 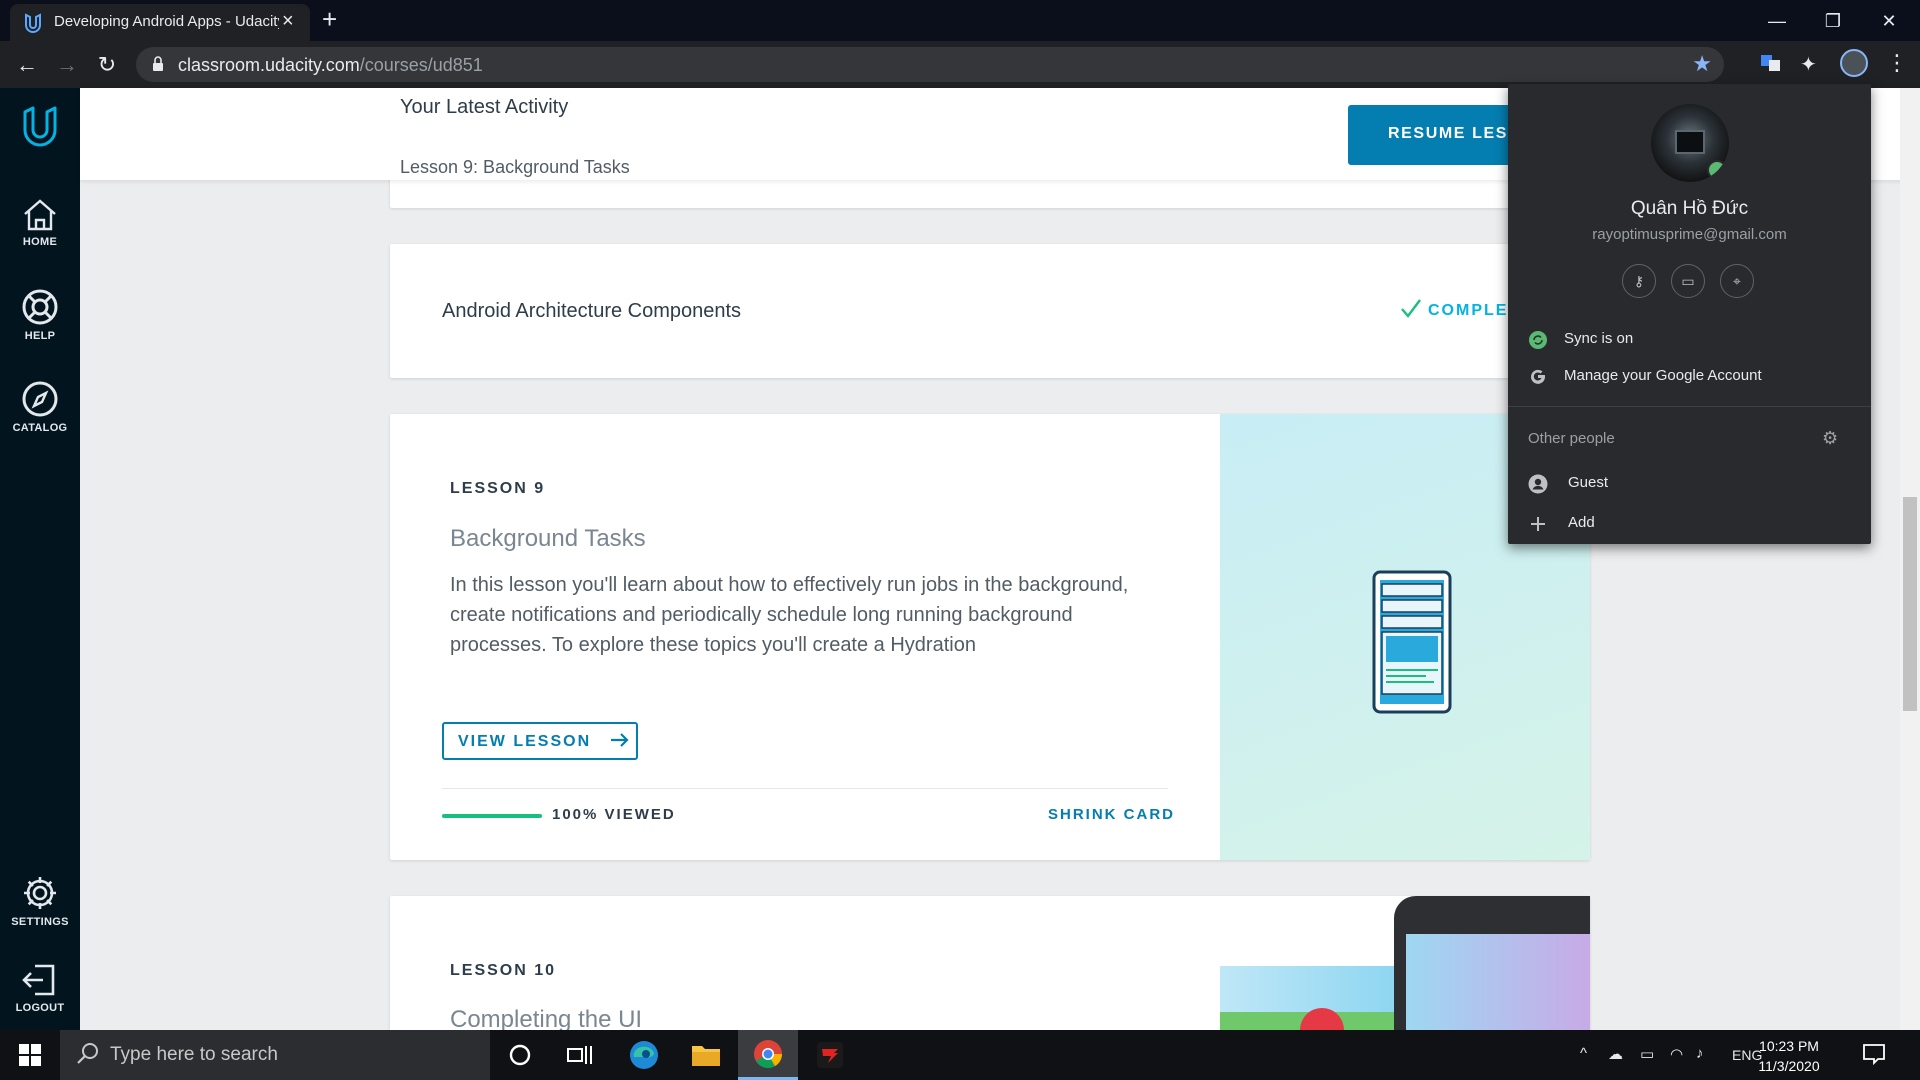 I want to click on lesson-number: LESSON 10, so click(x=503, y=970).